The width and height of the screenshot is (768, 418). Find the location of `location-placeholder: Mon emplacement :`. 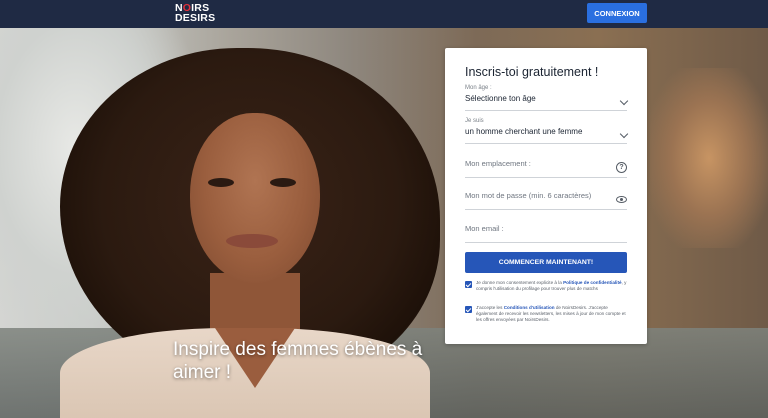

location-placeholder: Mon emplacement : is located at coordinates (498, 163).